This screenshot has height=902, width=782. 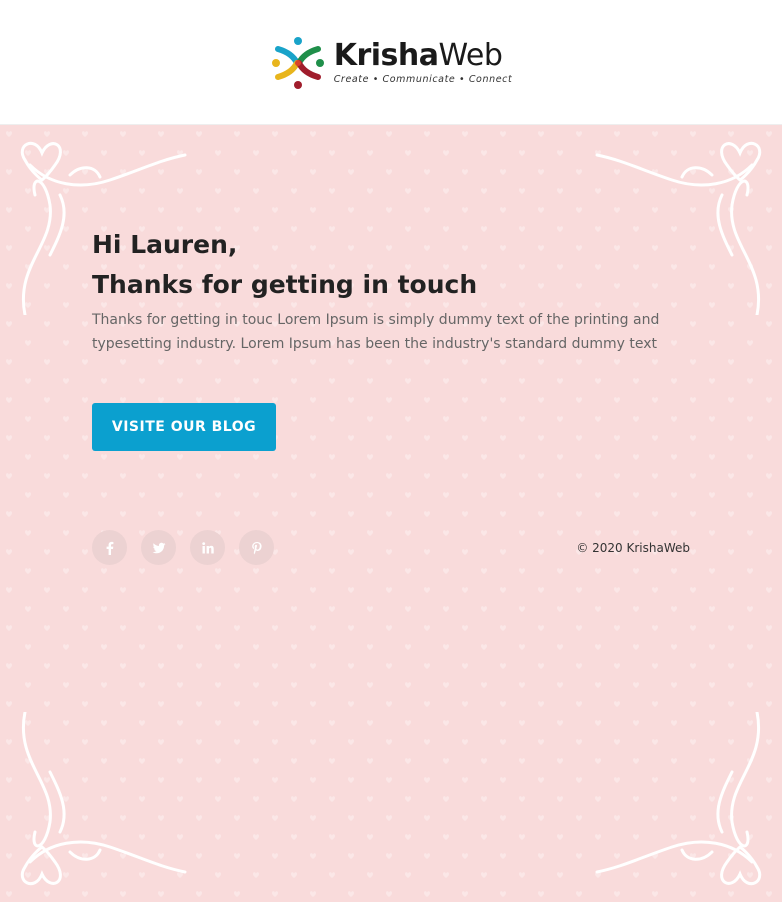 I want to click on greeting-line-2: Thanks for getting in touch, so click(x=285, y=284).